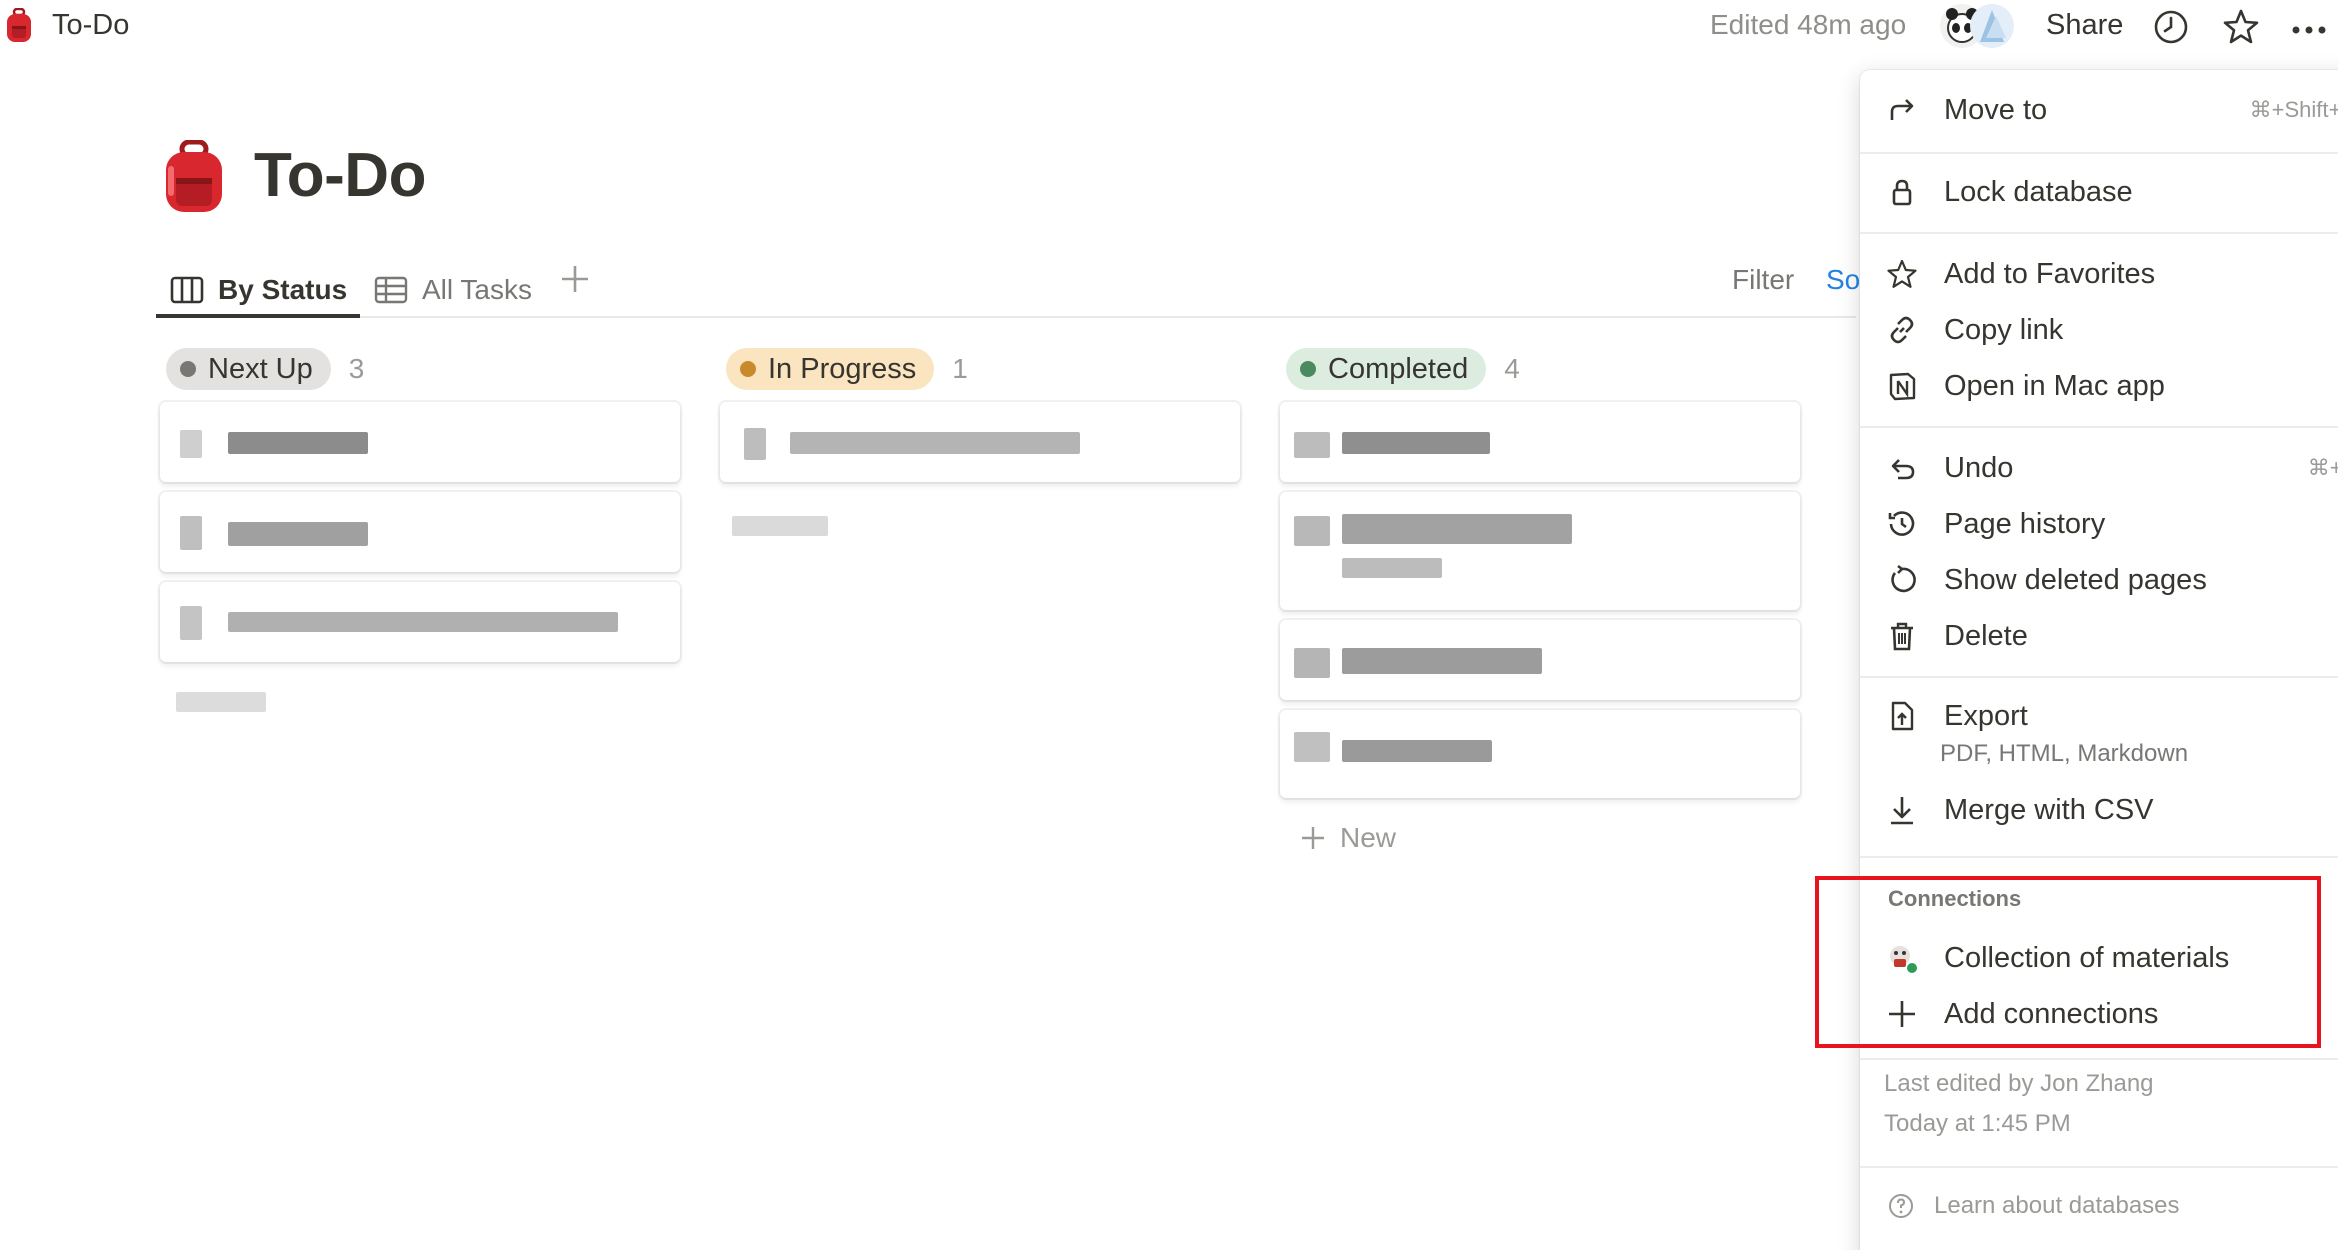  I want to click on column-header-in-progress: In Progress 1, so click(847, 369).